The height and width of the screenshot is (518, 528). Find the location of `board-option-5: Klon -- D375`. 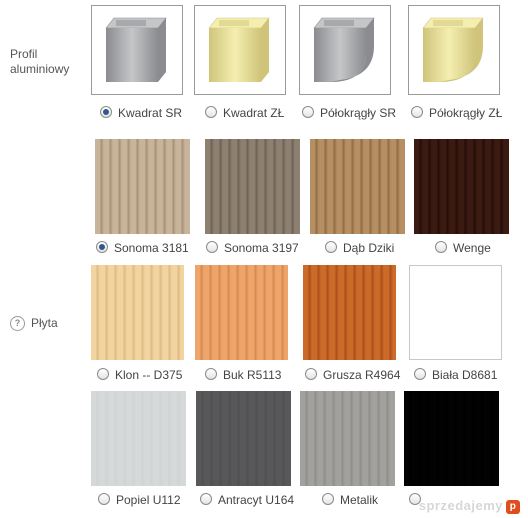

board-option-5: Klon -- D375 is located at coordinates (139, 375).